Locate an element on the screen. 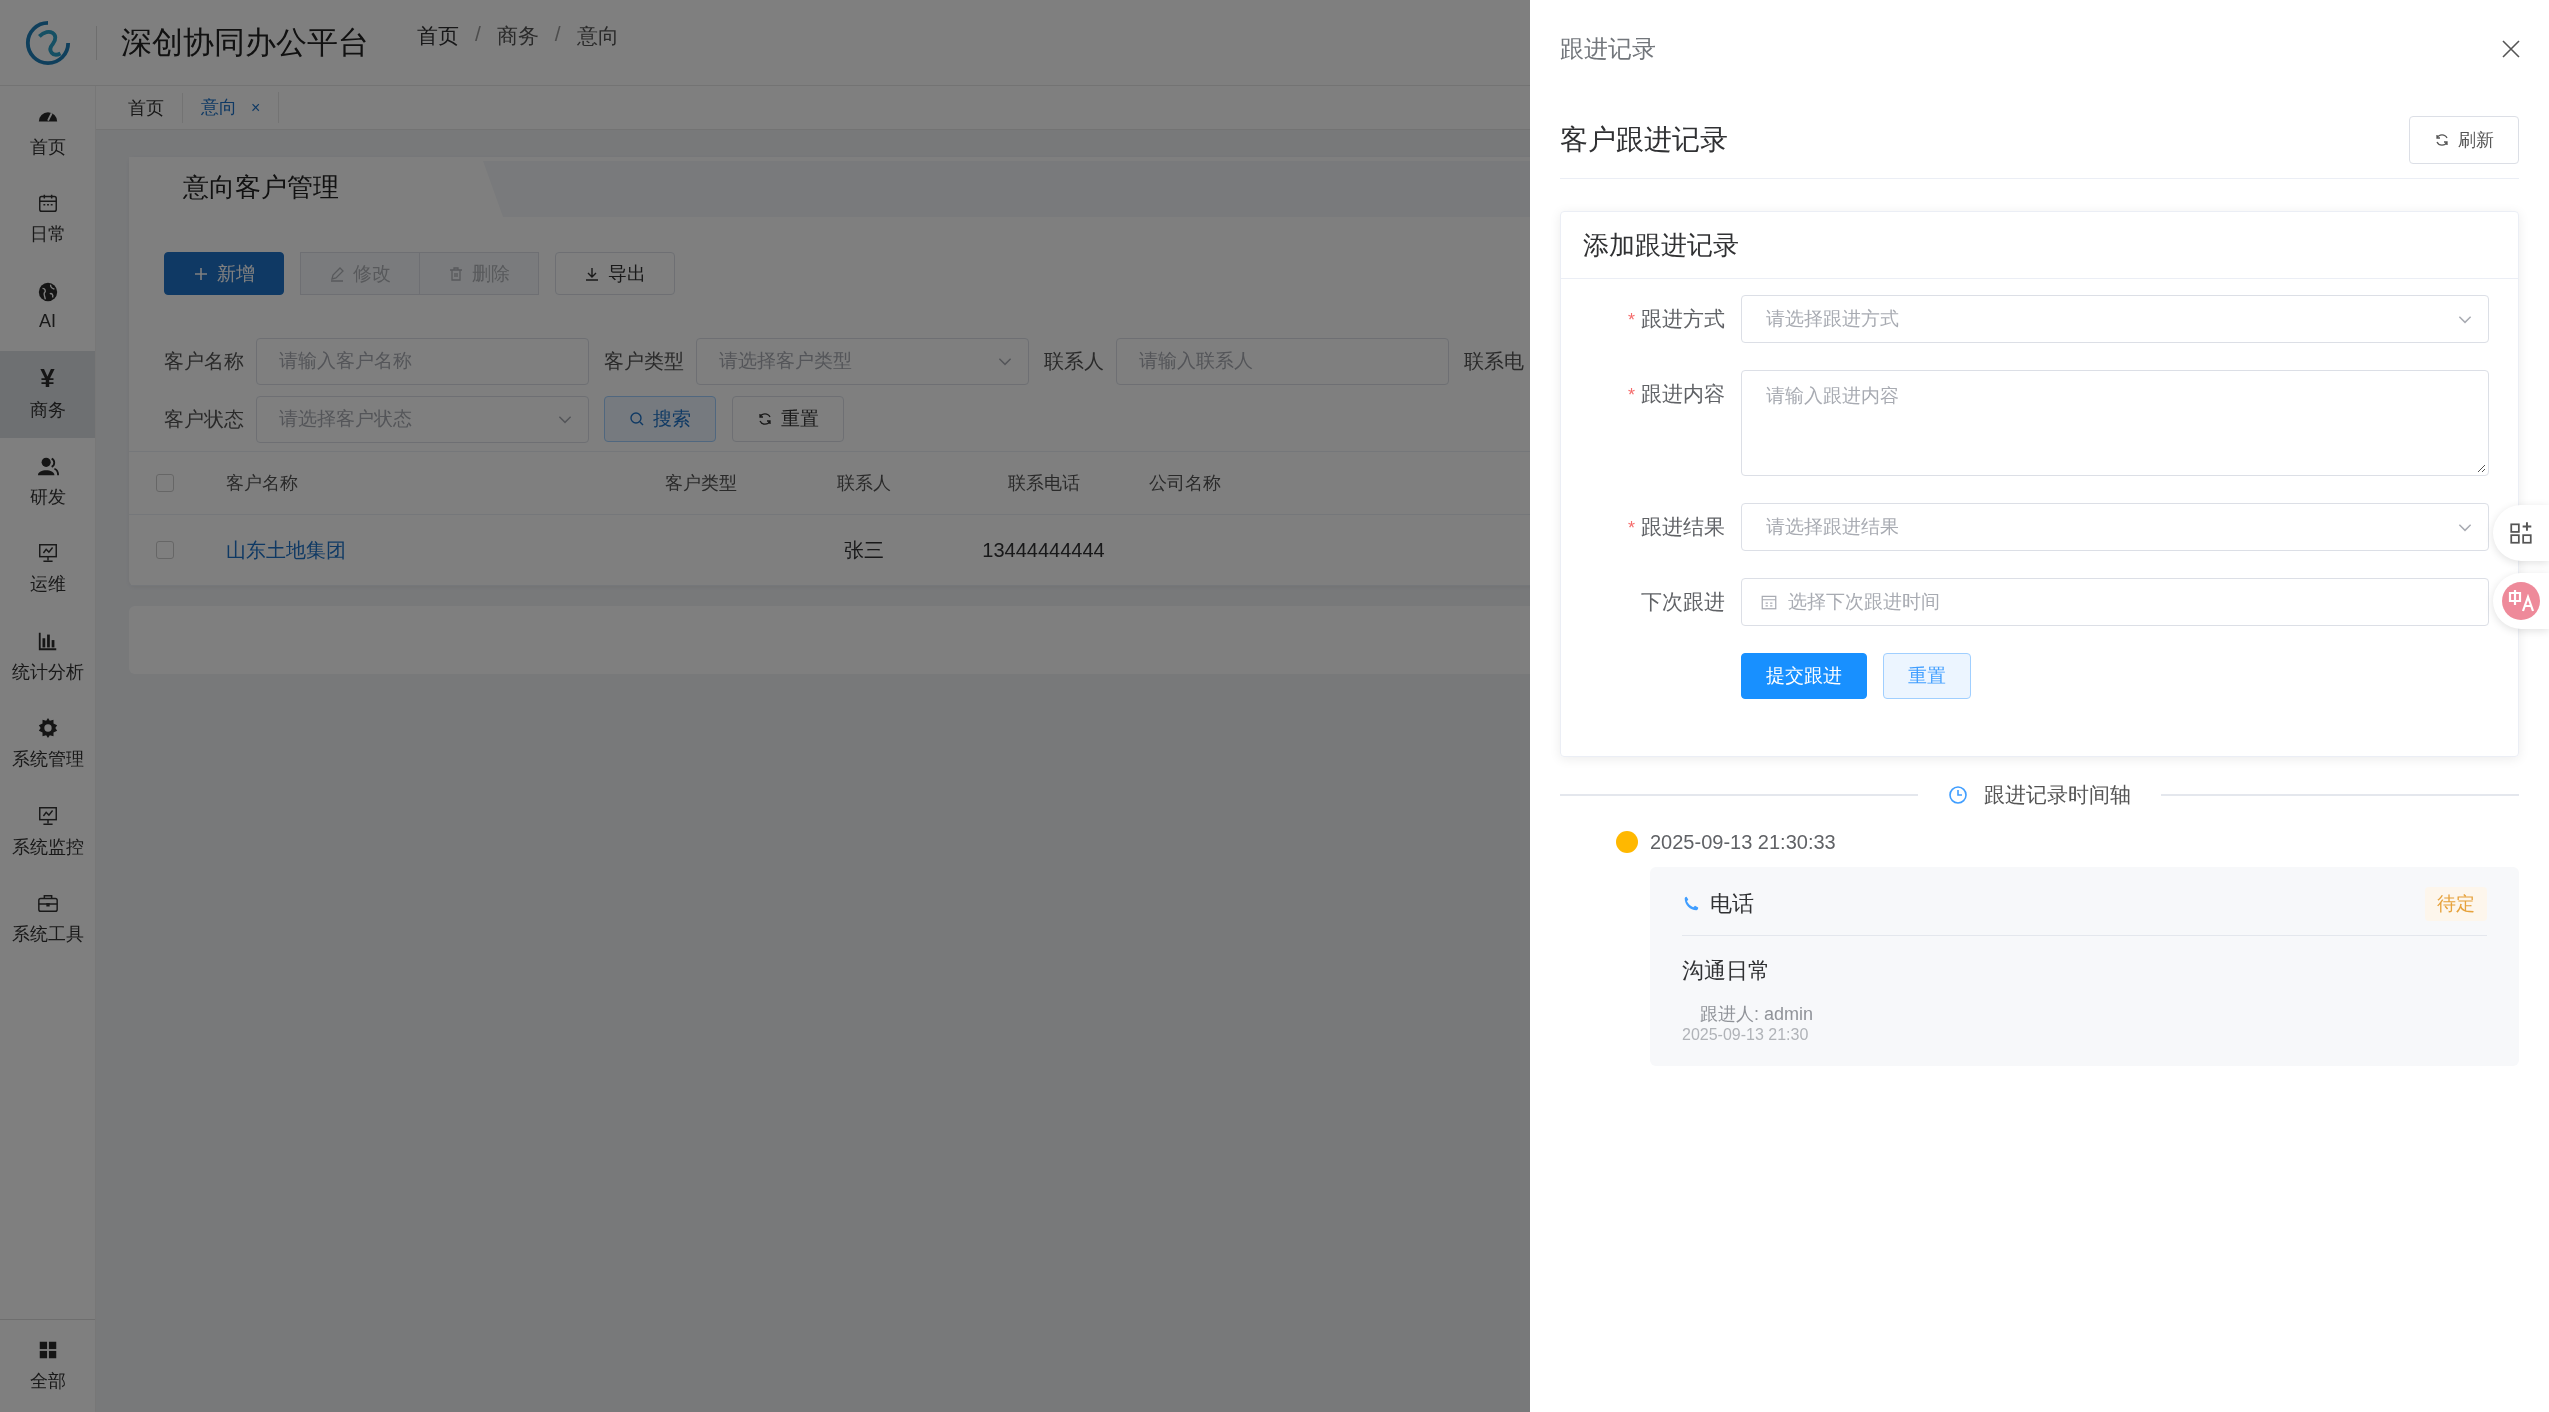 This screenshot has width=2549, height=1412. form-label: * 跟进内容 is located at coordinates (1676, 394).